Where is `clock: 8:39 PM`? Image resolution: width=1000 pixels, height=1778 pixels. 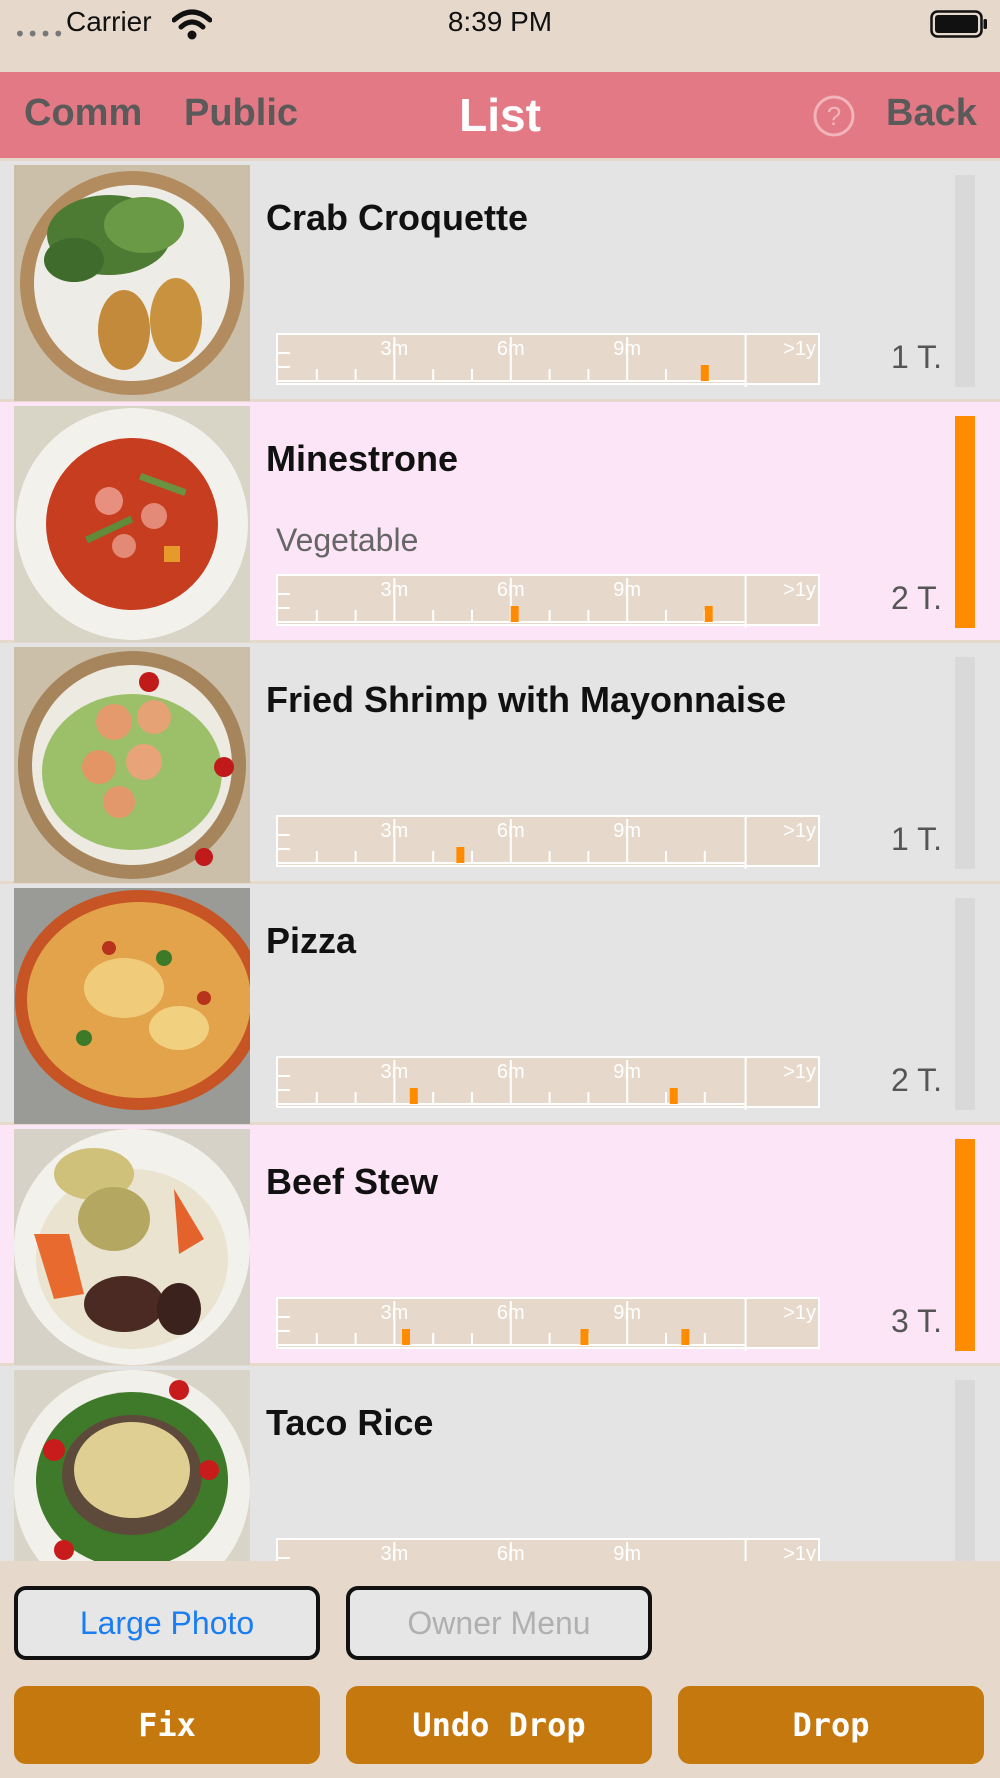
clock: 8:39 PM is located at coordinates (500, 21).